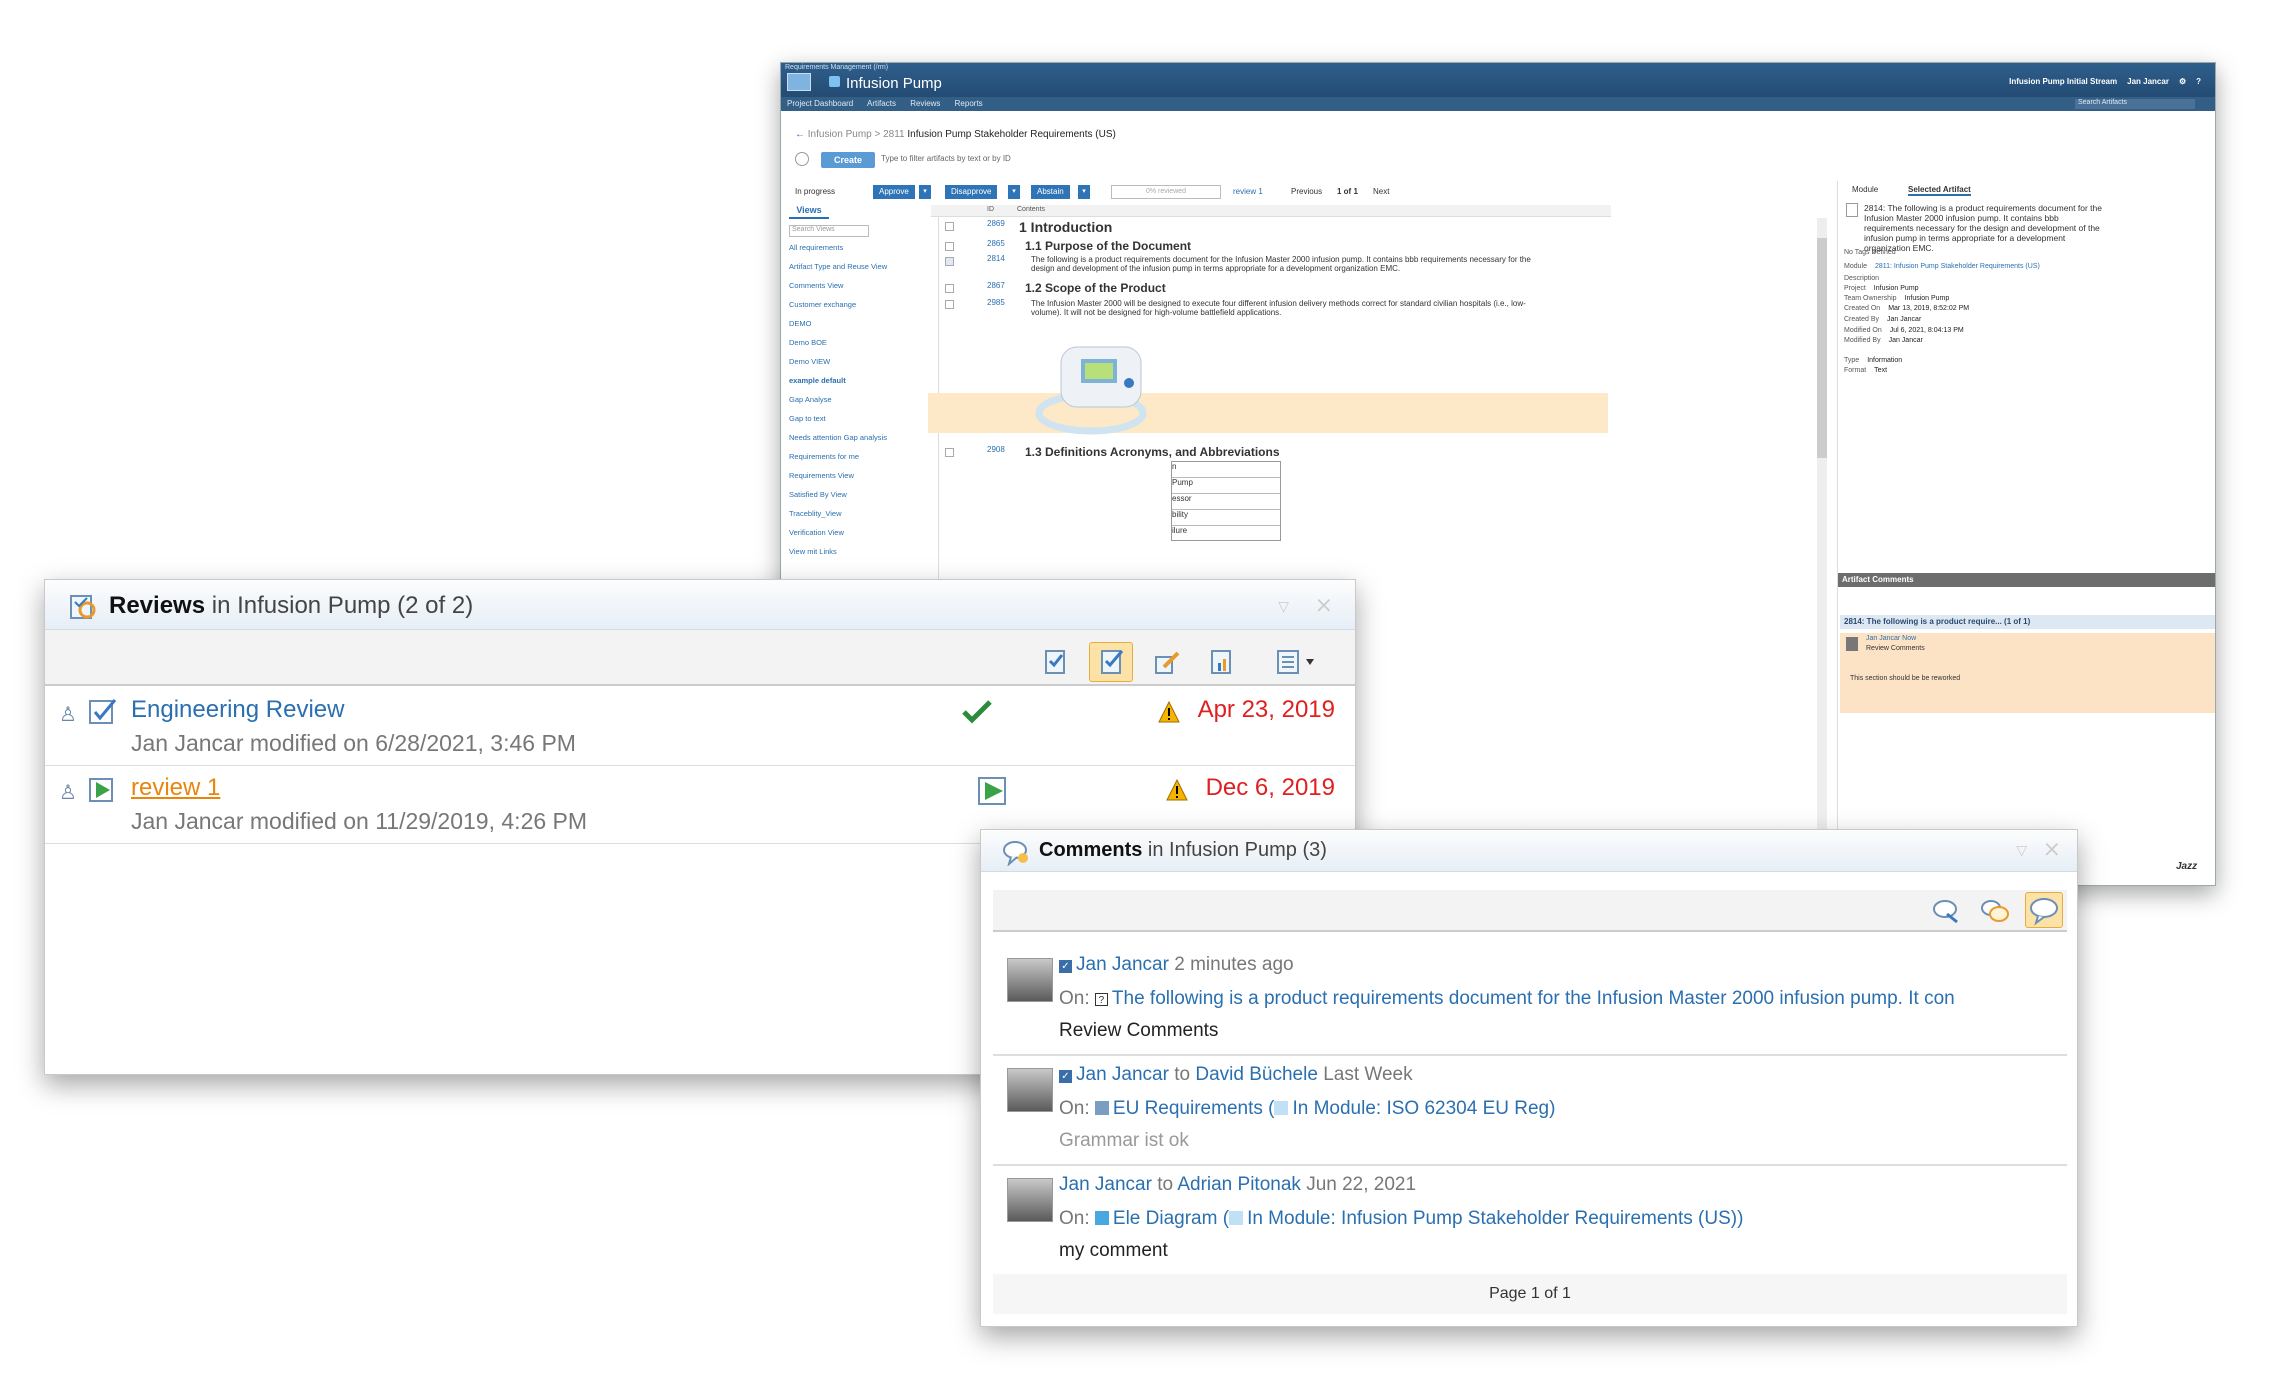 The width and height of the screenshot is (2290, 1388). What do you see at coordinates (1947, 911) in the screenshot?
I see `comment-filter-icon` at bounding box center [1947, 911].